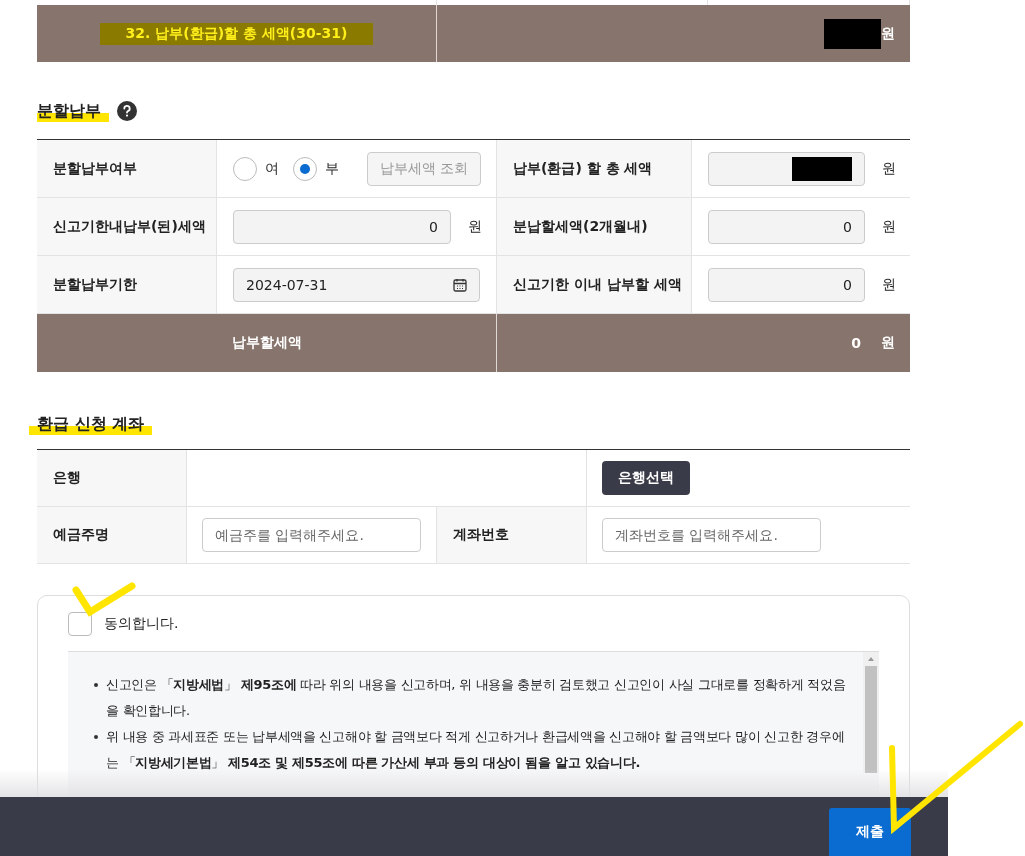  What do you see at coordinates (594, 169) in the screenshot?
I see `field-label: 납부(환급) 할 총 세액` at bounding box center [594, 169].